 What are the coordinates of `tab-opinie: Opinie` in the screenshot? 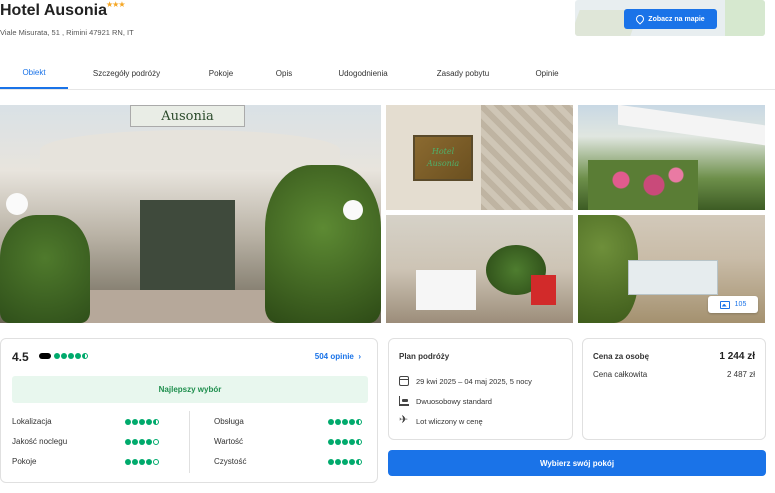 It's located at (547, 73).